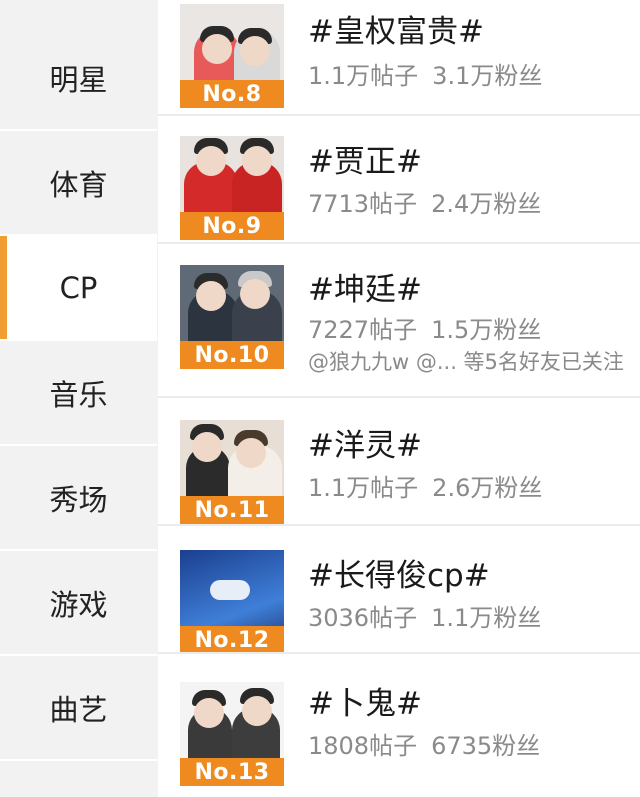 Image resolution: width=640 pixels, height=797 pixels. Describe the element at coordinates (232, 472) in the screenshot. I see `topic-thumbnail: No.11` at that location.